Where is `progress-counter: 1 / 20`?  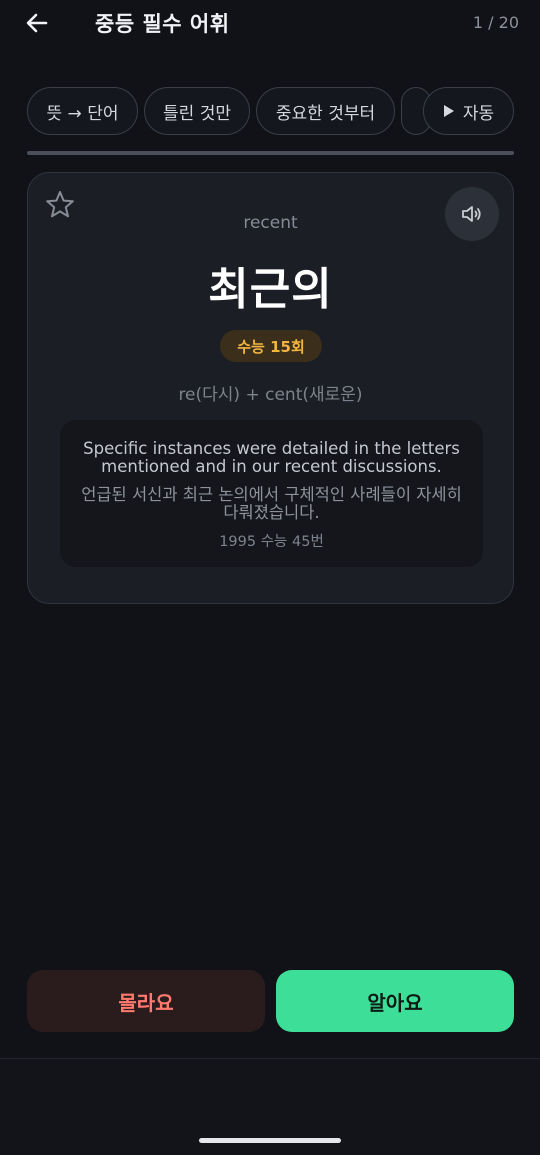 progress-counter: 1 / 20 is located at coordinates (495, 22).